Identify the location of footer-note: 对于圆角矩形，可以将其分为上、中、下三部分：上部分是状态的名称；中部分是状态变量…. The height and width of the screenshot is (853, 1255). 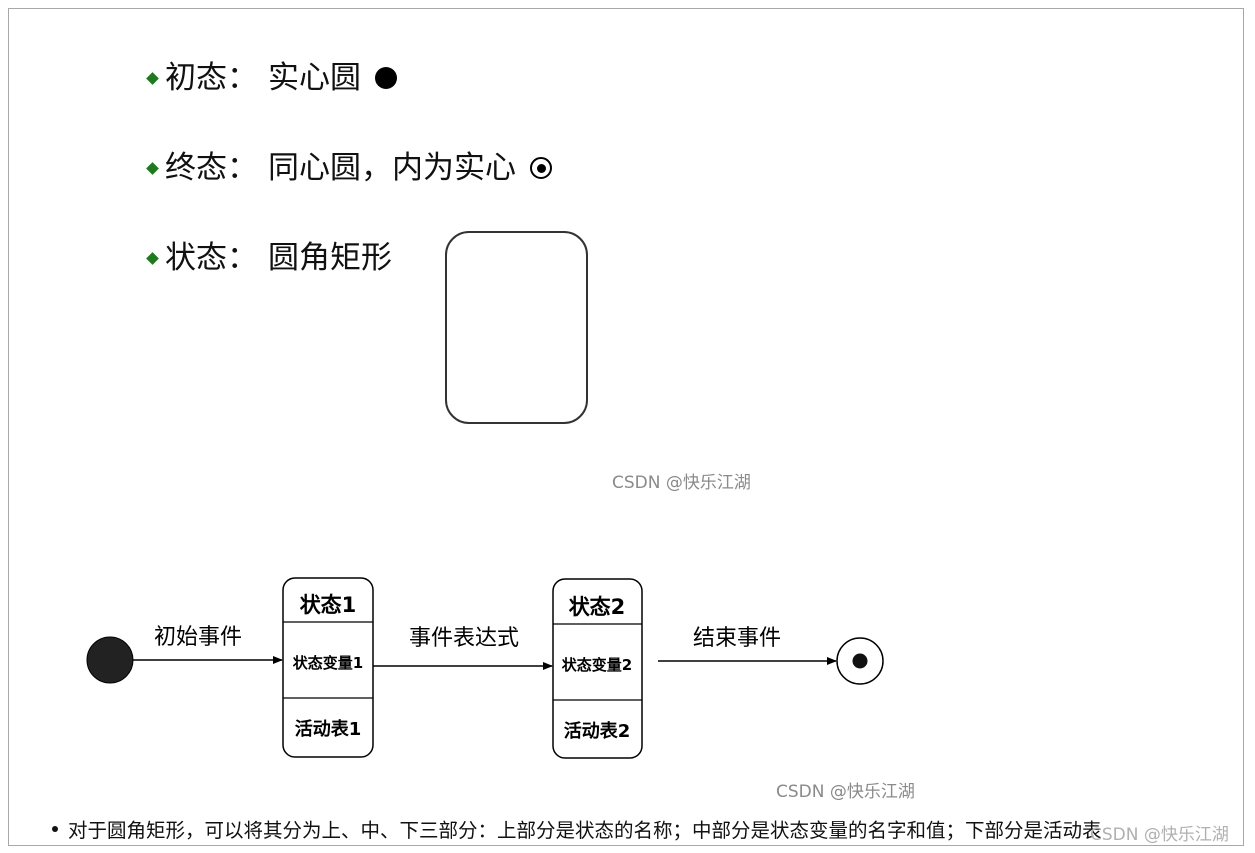
(577, 828).